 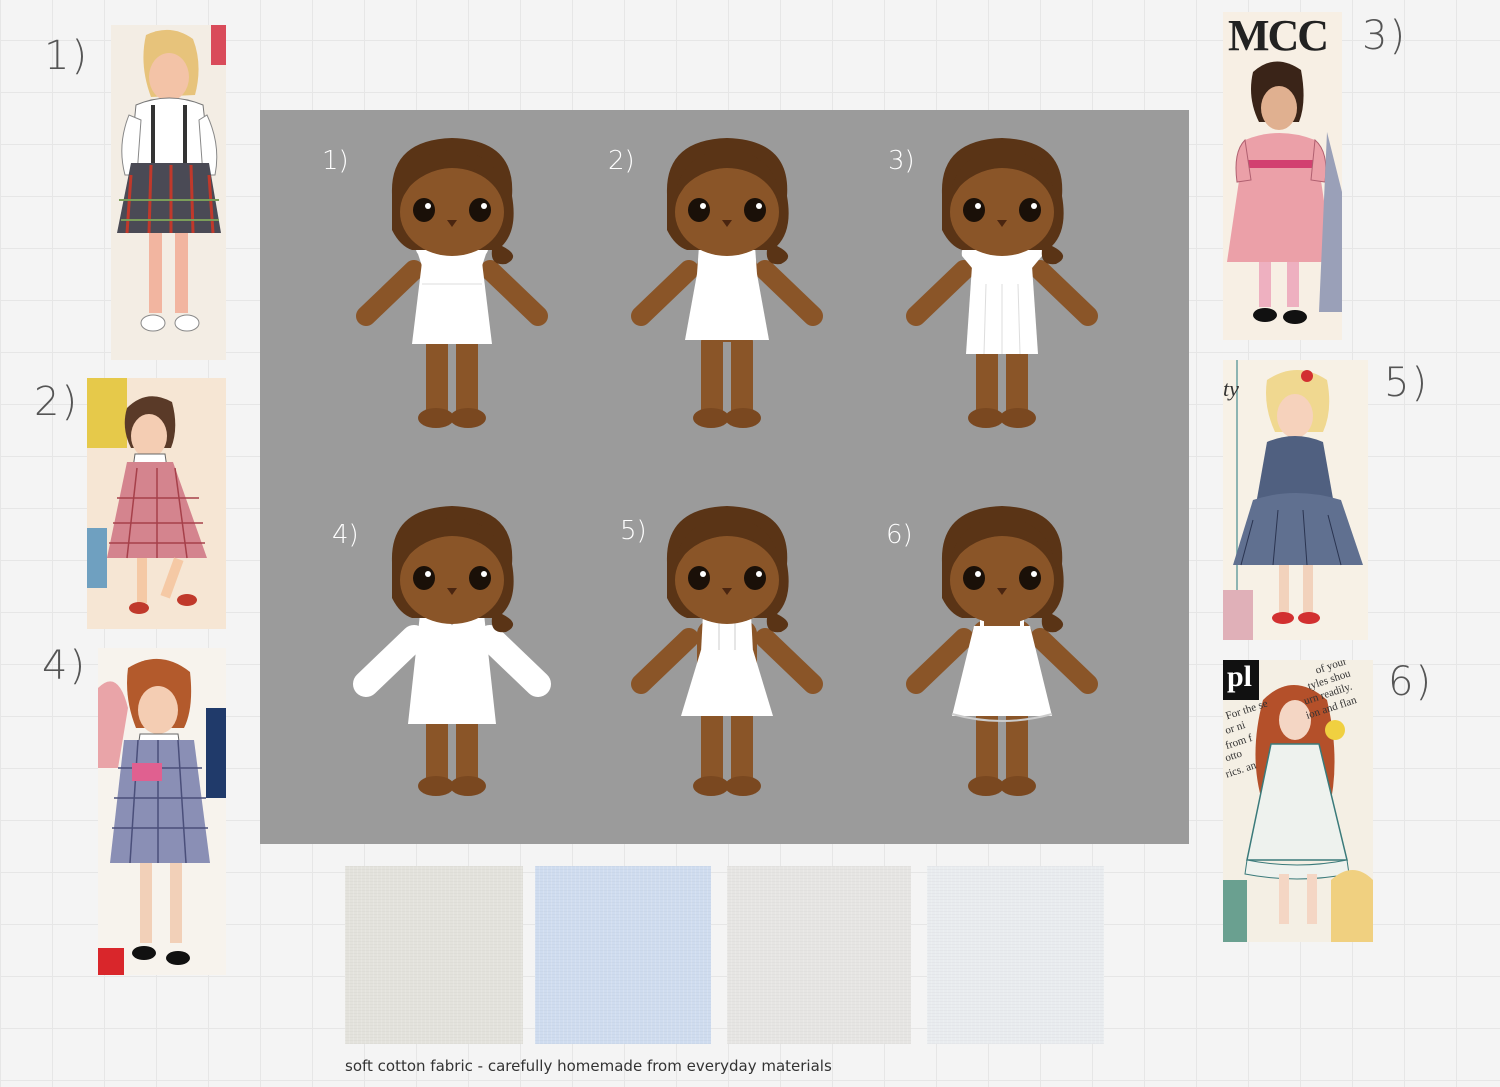 I want to click on ref-label-5: 5), so click(x=1407, y=383).